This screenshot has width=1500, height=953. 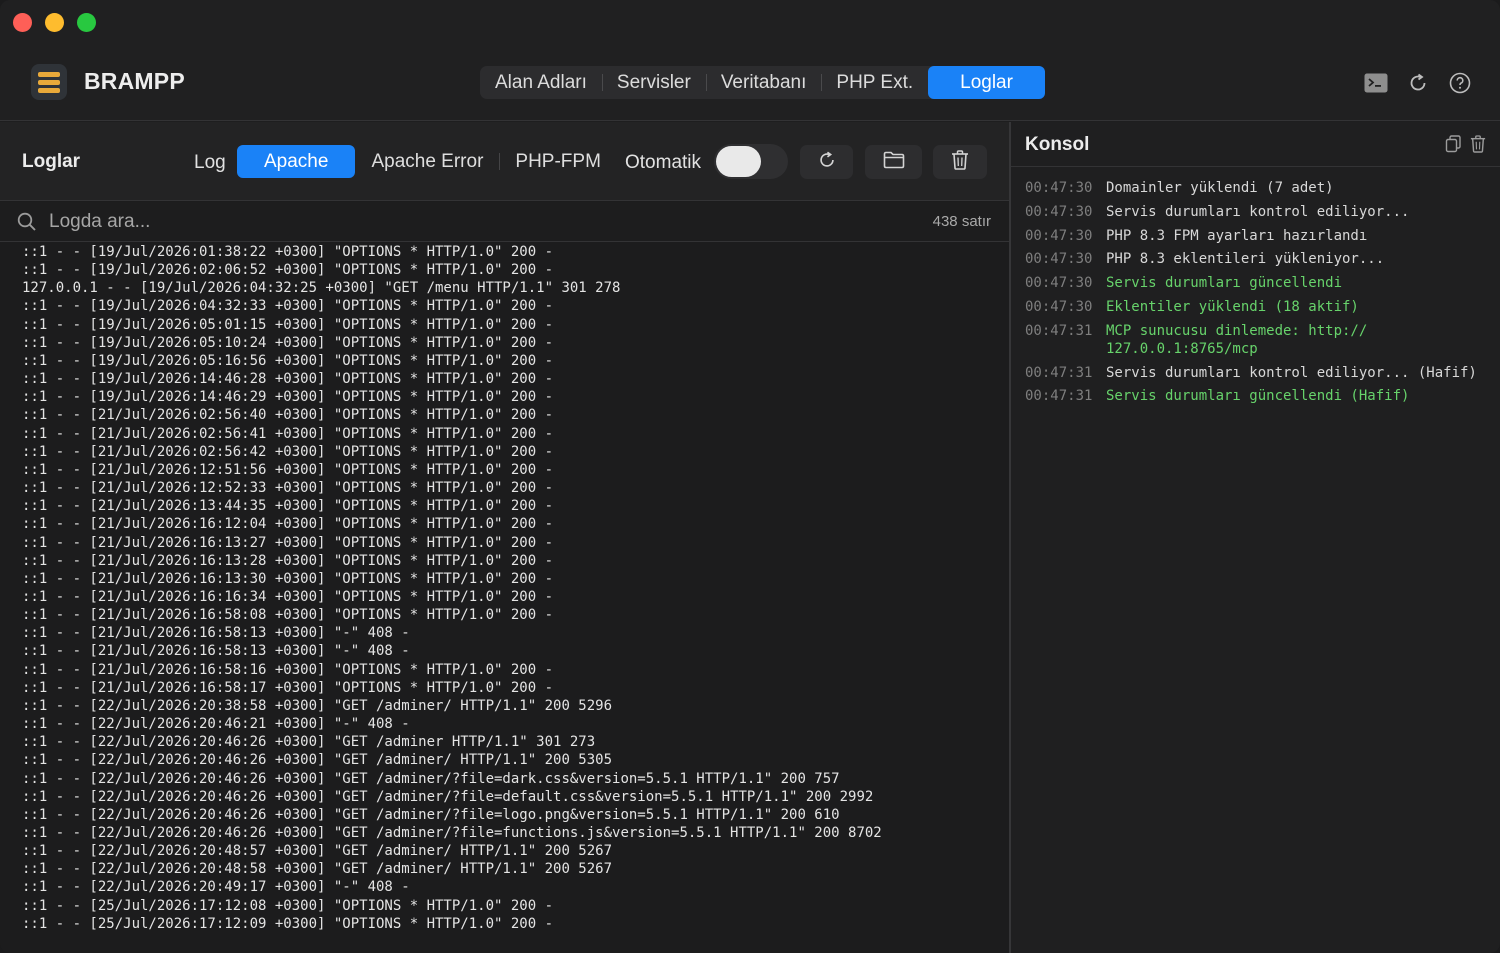 I want to click on folder-icon, so click(x=894, y=162).